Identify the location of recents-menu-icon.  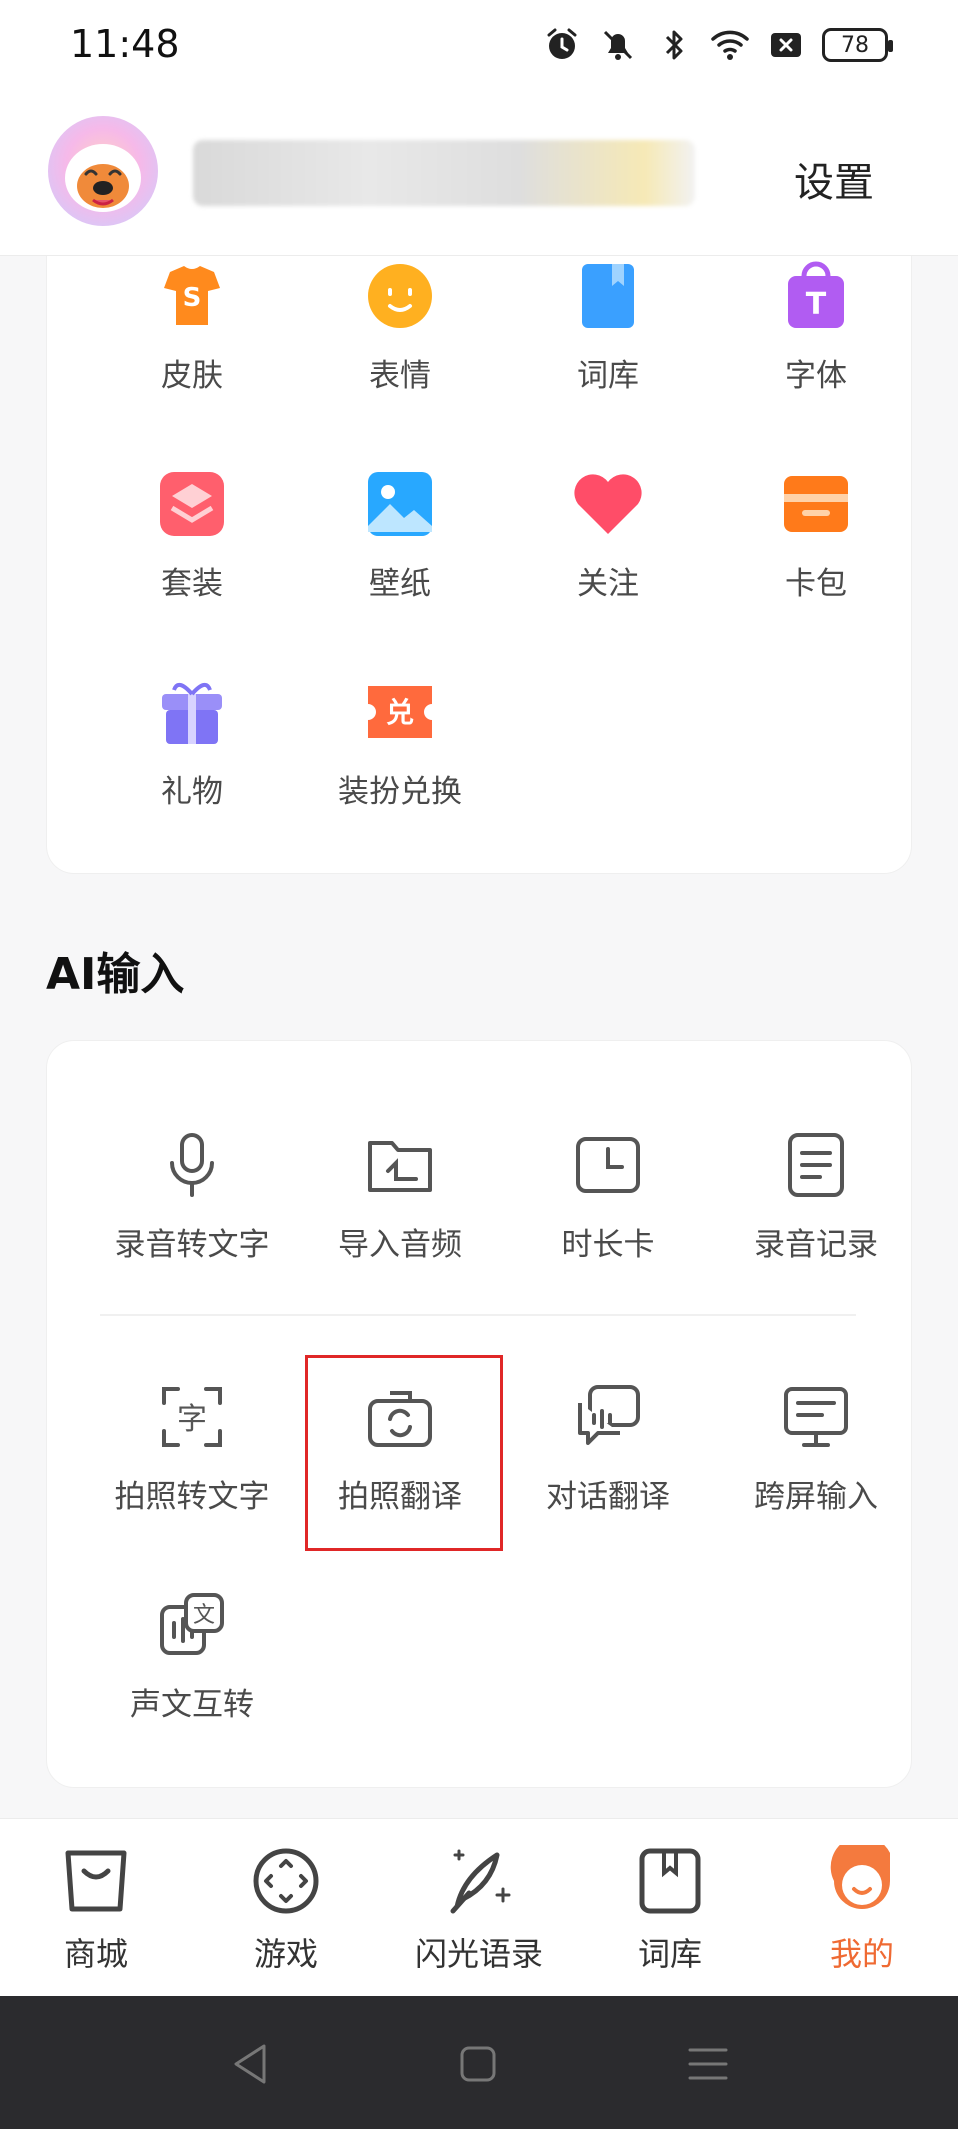
(708, 2064).